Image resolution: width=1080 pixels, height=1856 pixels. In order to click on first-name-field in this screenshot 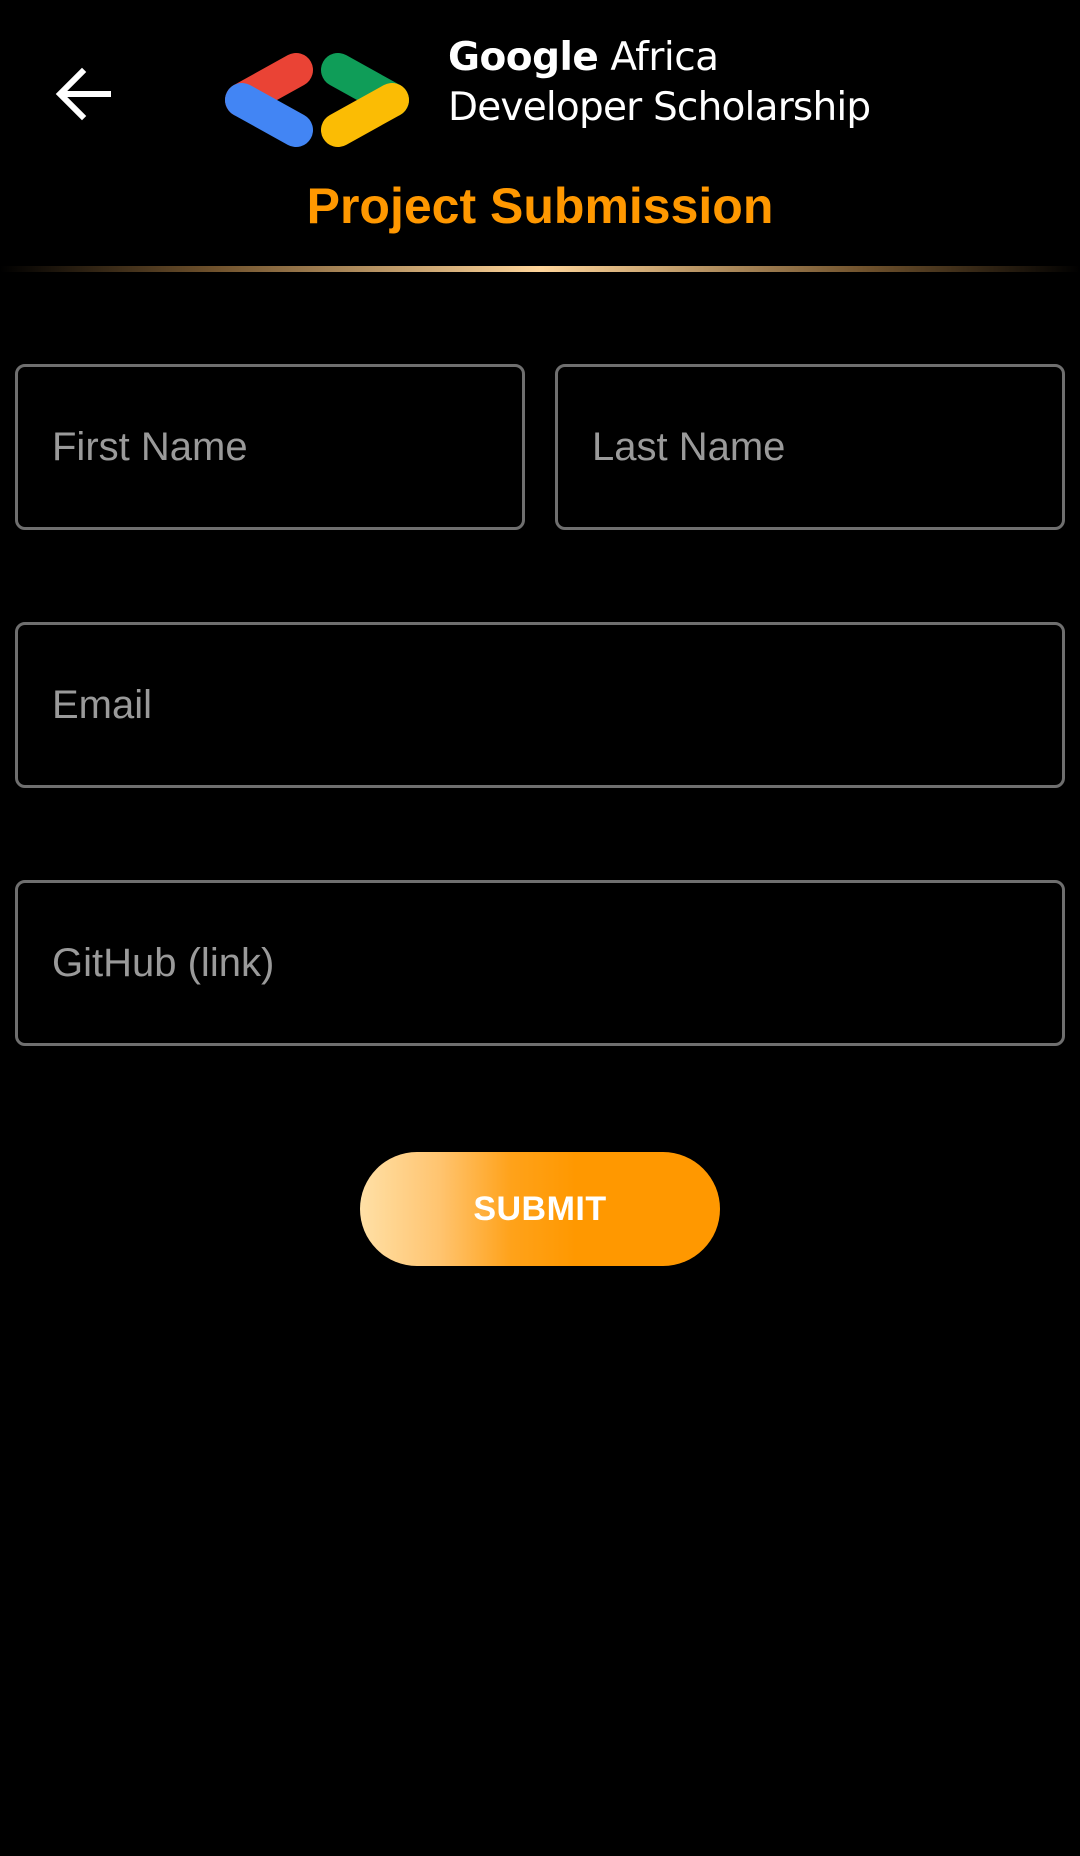, I will do `click(270, 447)`.